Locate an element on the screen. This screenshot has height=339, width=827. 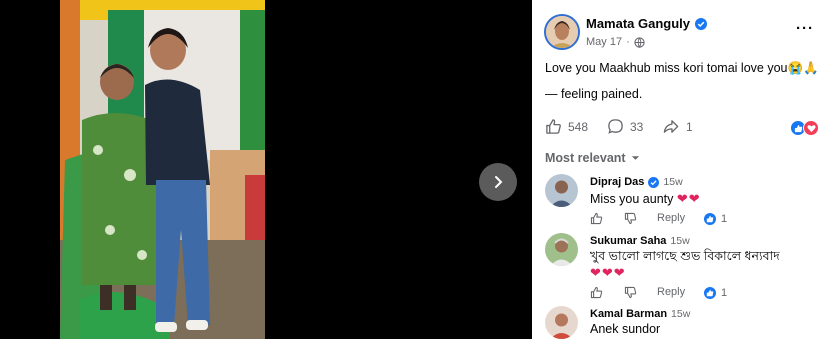
post-date: May 17 is located at coordinates (604, 42).